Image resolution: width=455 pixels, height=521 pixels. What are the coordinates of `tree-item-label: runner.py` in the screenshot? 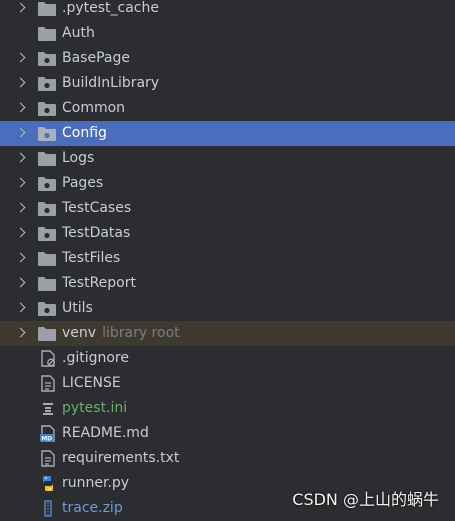 It's located at (96, 483).